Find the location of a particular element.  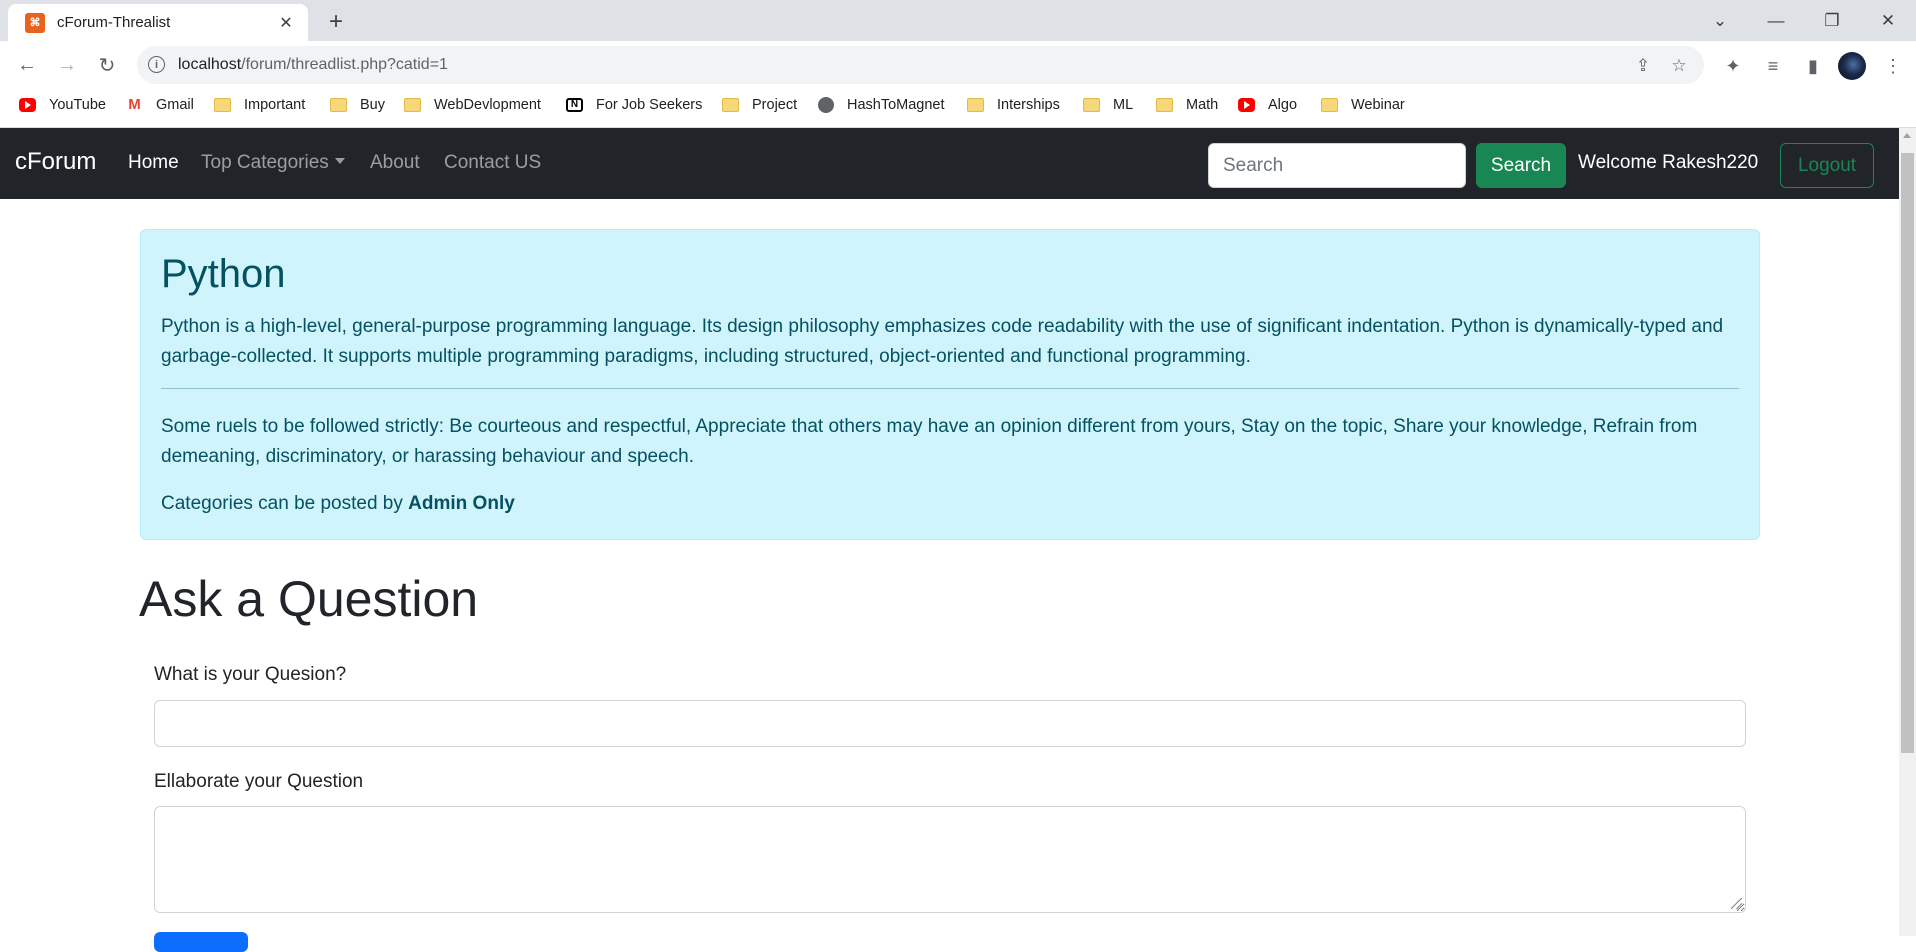

bookmark-label: Webinar is located at coordinates (1378, 105).